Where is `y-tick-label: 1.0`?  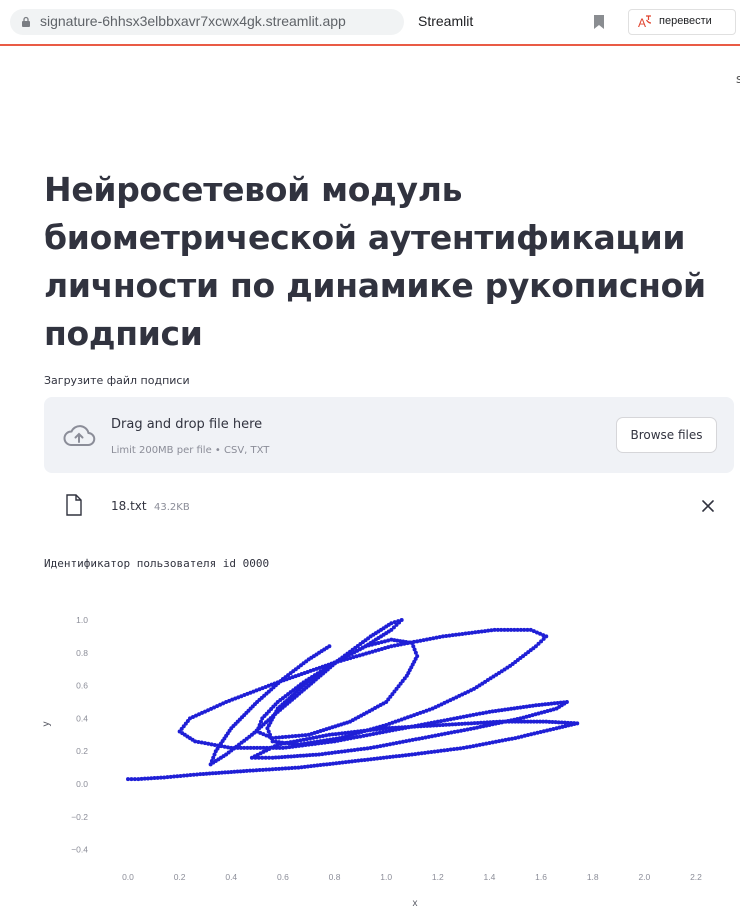 y-tick-label: 1.0 is located at coordinates (82, 620).